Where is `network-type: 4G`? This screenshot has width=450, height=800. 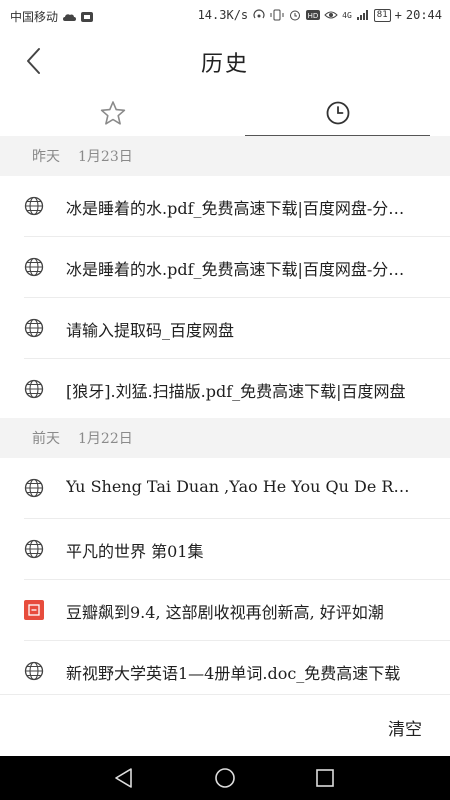
network-type: 4G is located at coordinates (347, 15).